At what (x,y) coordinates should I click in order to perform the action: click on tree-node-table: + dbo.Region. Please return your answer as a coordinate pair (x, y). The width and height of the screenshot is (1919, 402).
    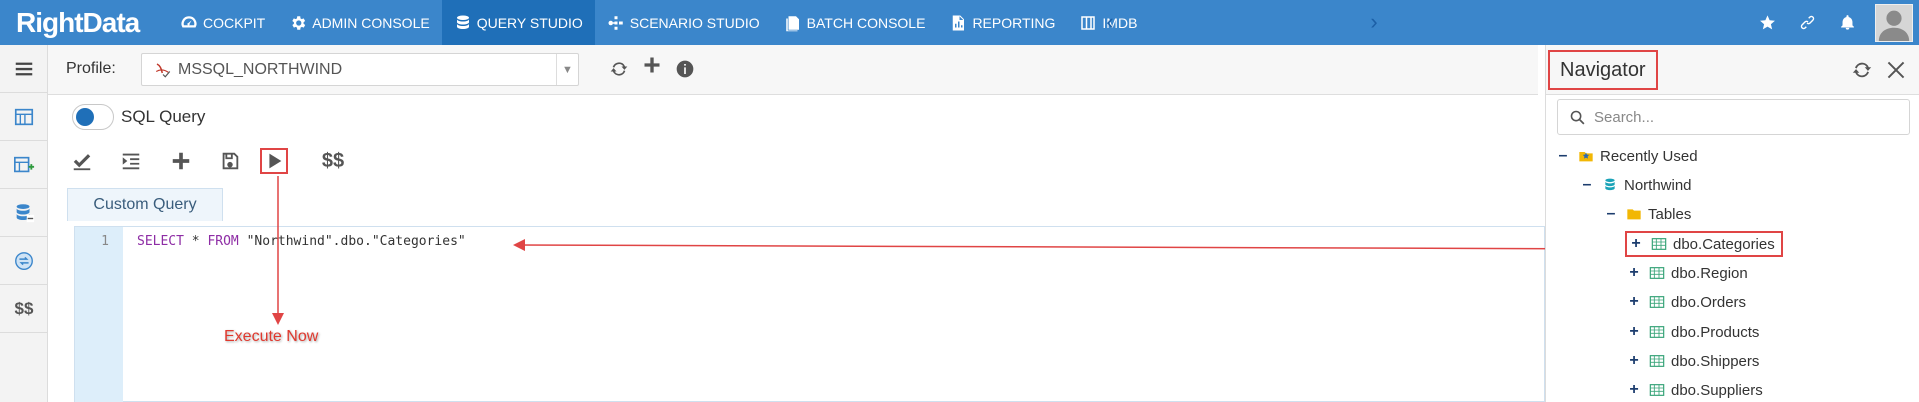
    Looking at the image, I should click on (1687, 273).